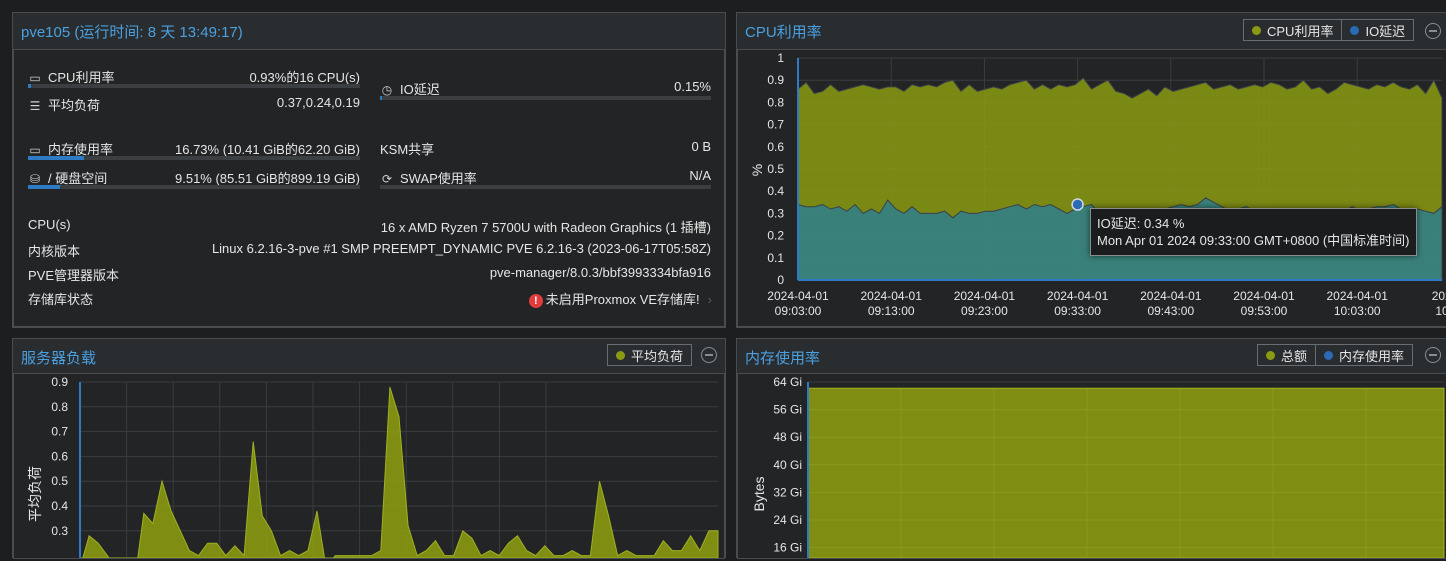 This screenshot has width=1446, height=561. I want to click on legend-load: 平均负荷, so click(649, 355).